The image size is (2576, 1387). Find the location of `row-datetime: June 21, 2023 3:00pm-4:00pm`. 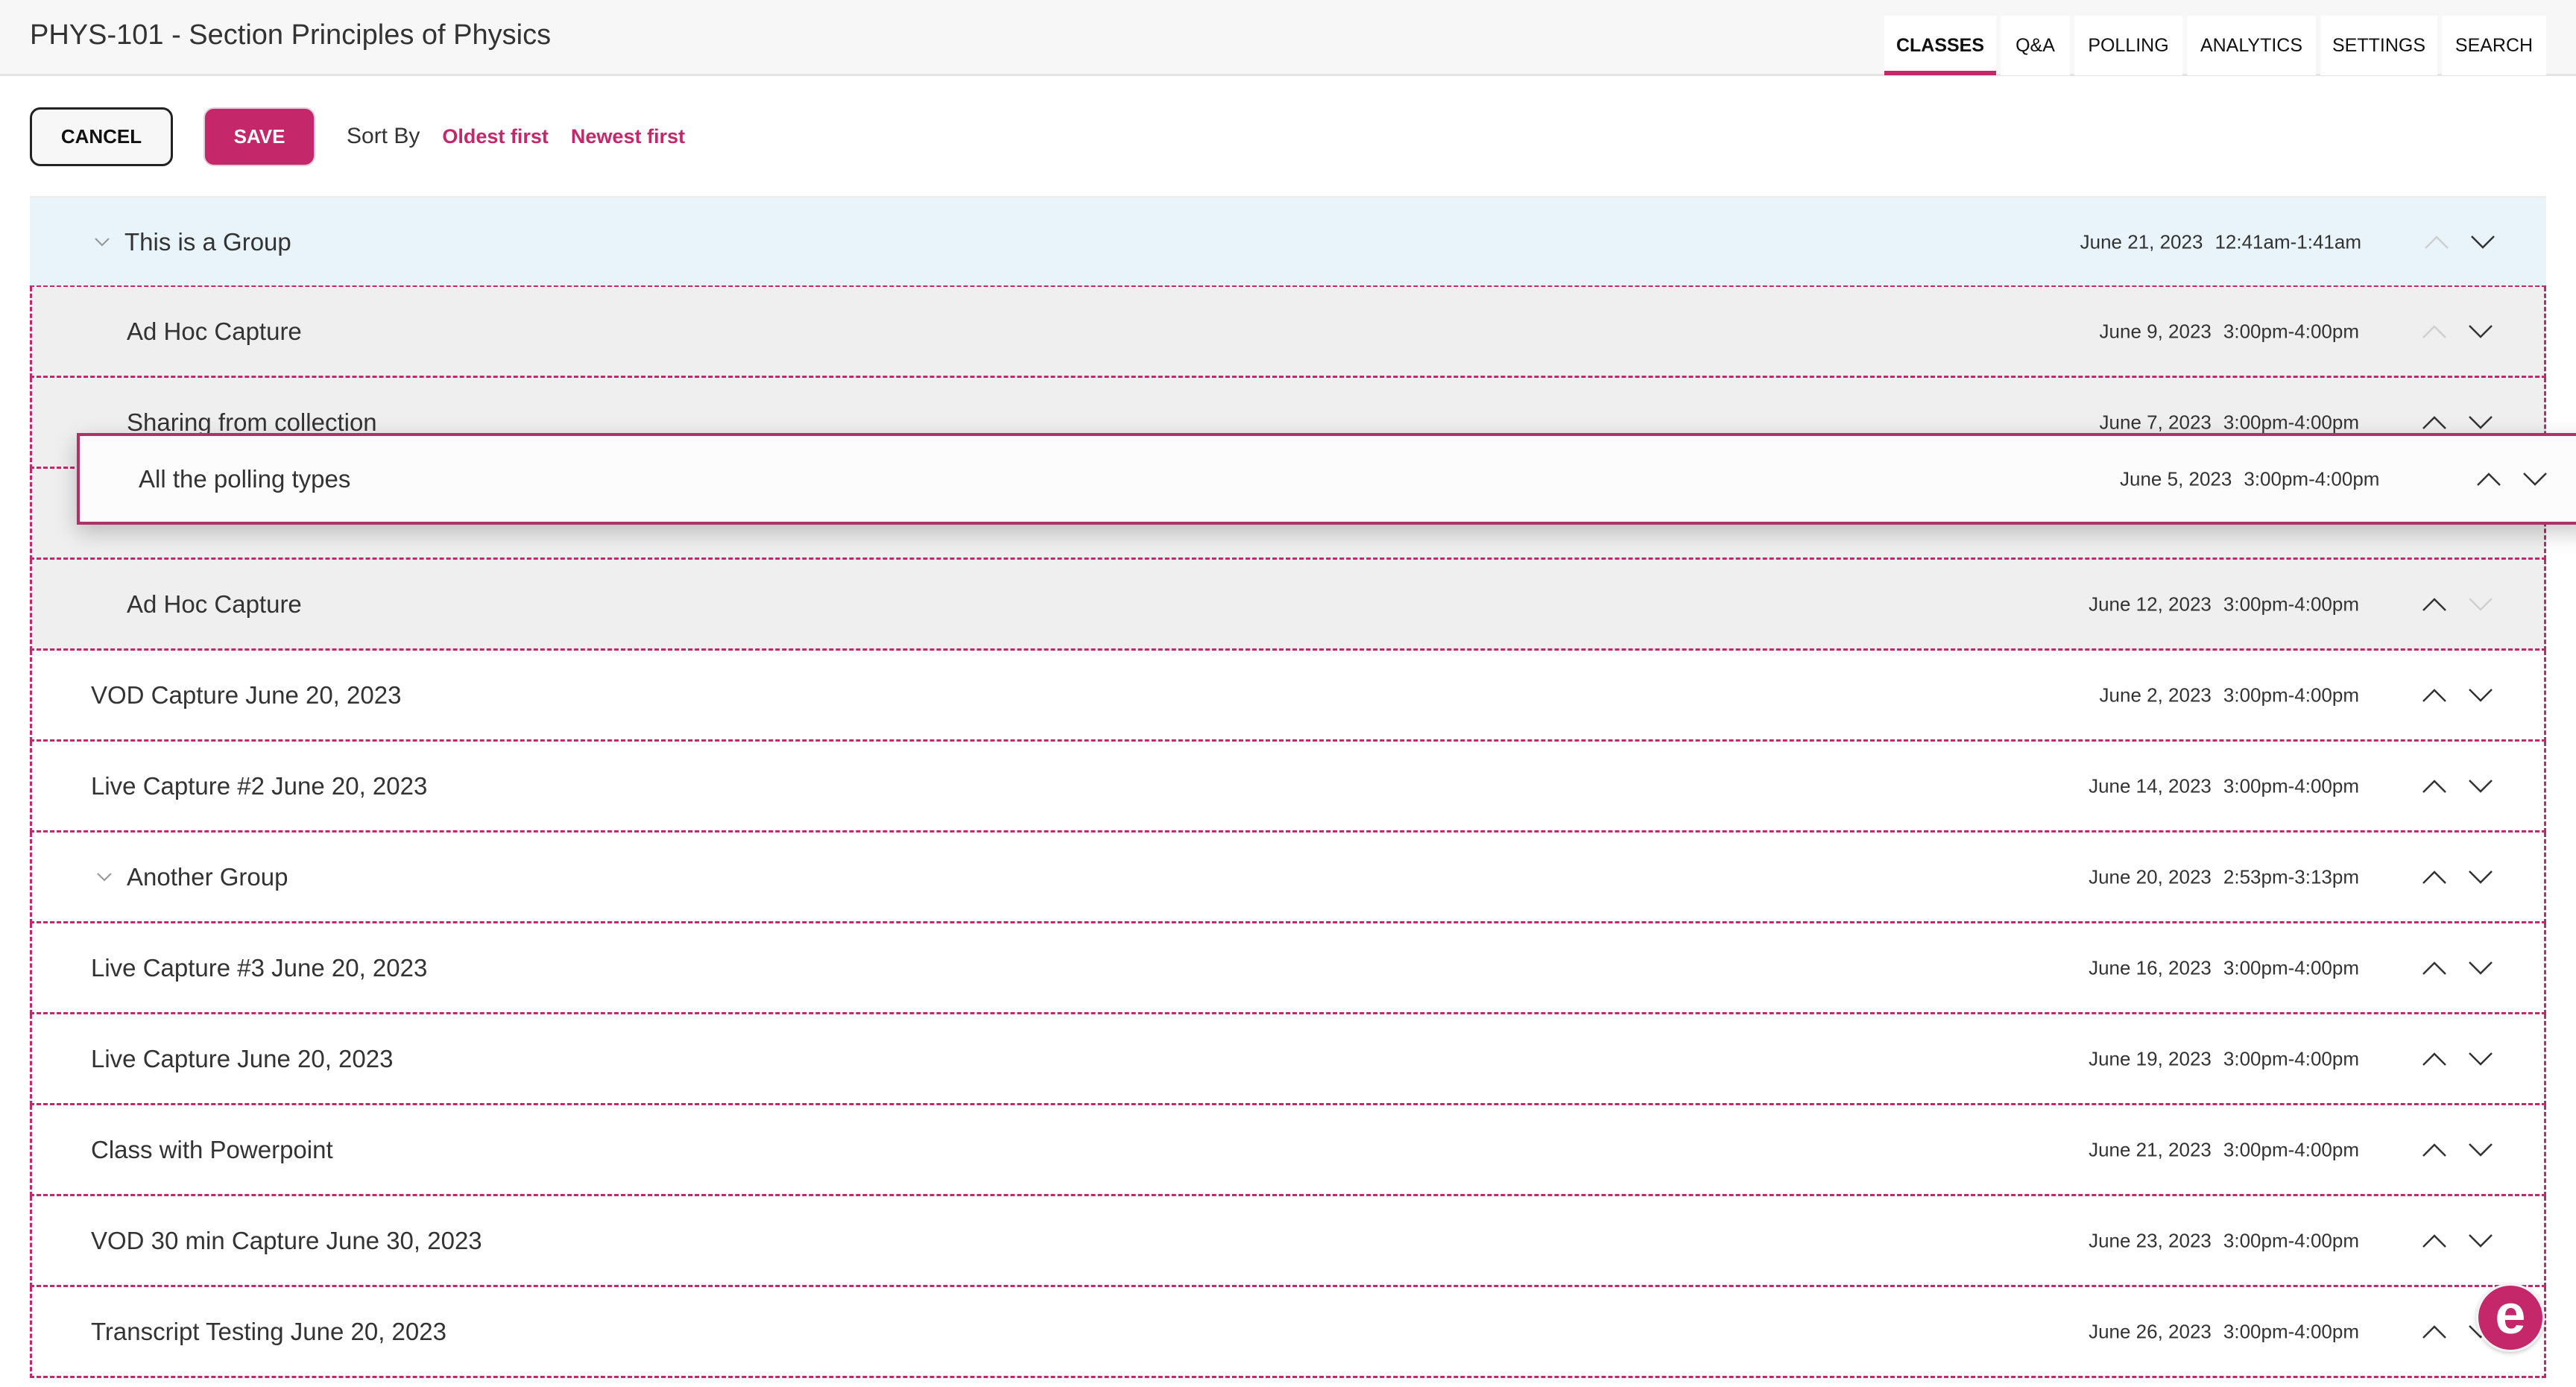

row-datetime: June 21, 2023 3:00pm-4:00pm is located at coordinates (2224, 1149).